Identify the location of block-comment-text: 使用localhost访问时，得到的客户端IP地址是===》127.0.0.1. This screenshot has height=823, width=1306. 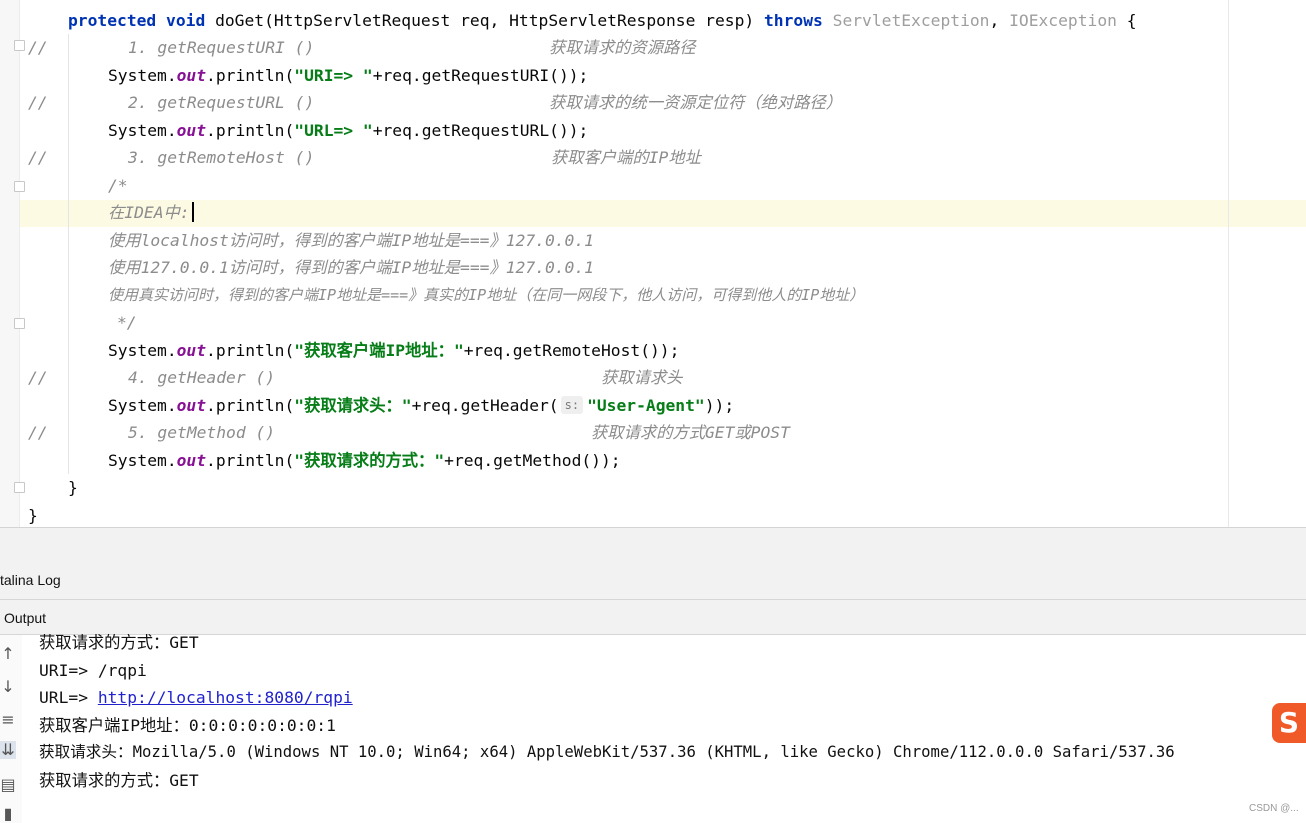
(351, 240).